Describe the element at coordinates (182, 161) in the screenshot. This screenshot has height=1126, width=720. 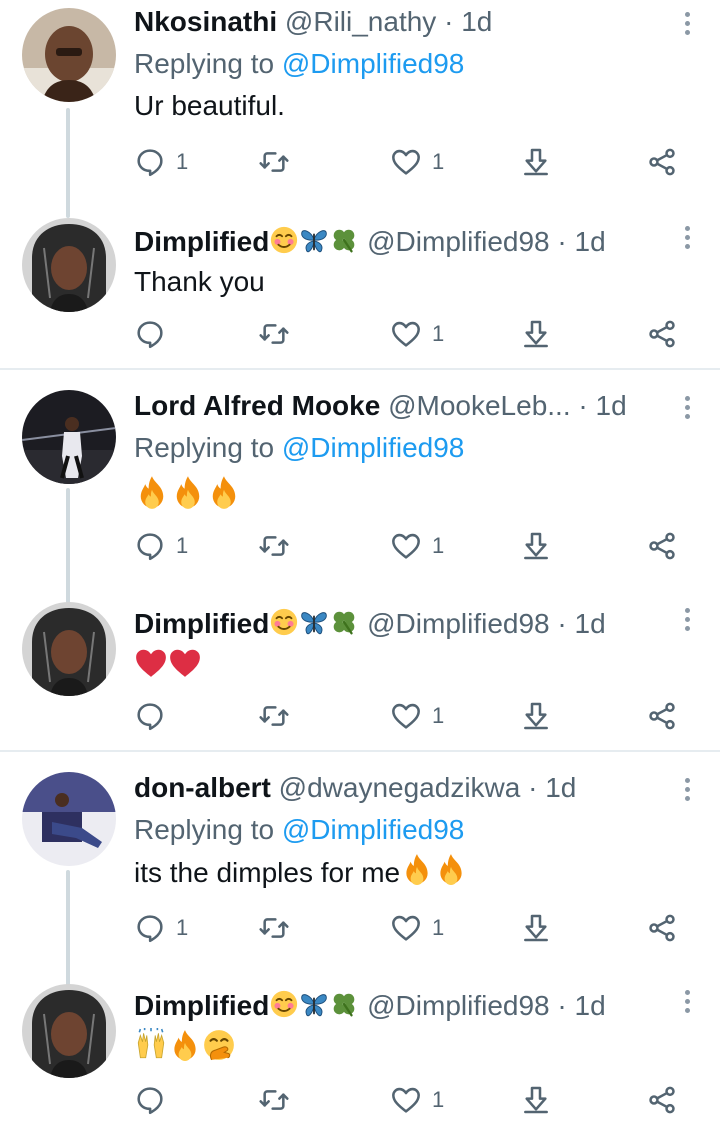
I see `reply-count: 1` at that location.